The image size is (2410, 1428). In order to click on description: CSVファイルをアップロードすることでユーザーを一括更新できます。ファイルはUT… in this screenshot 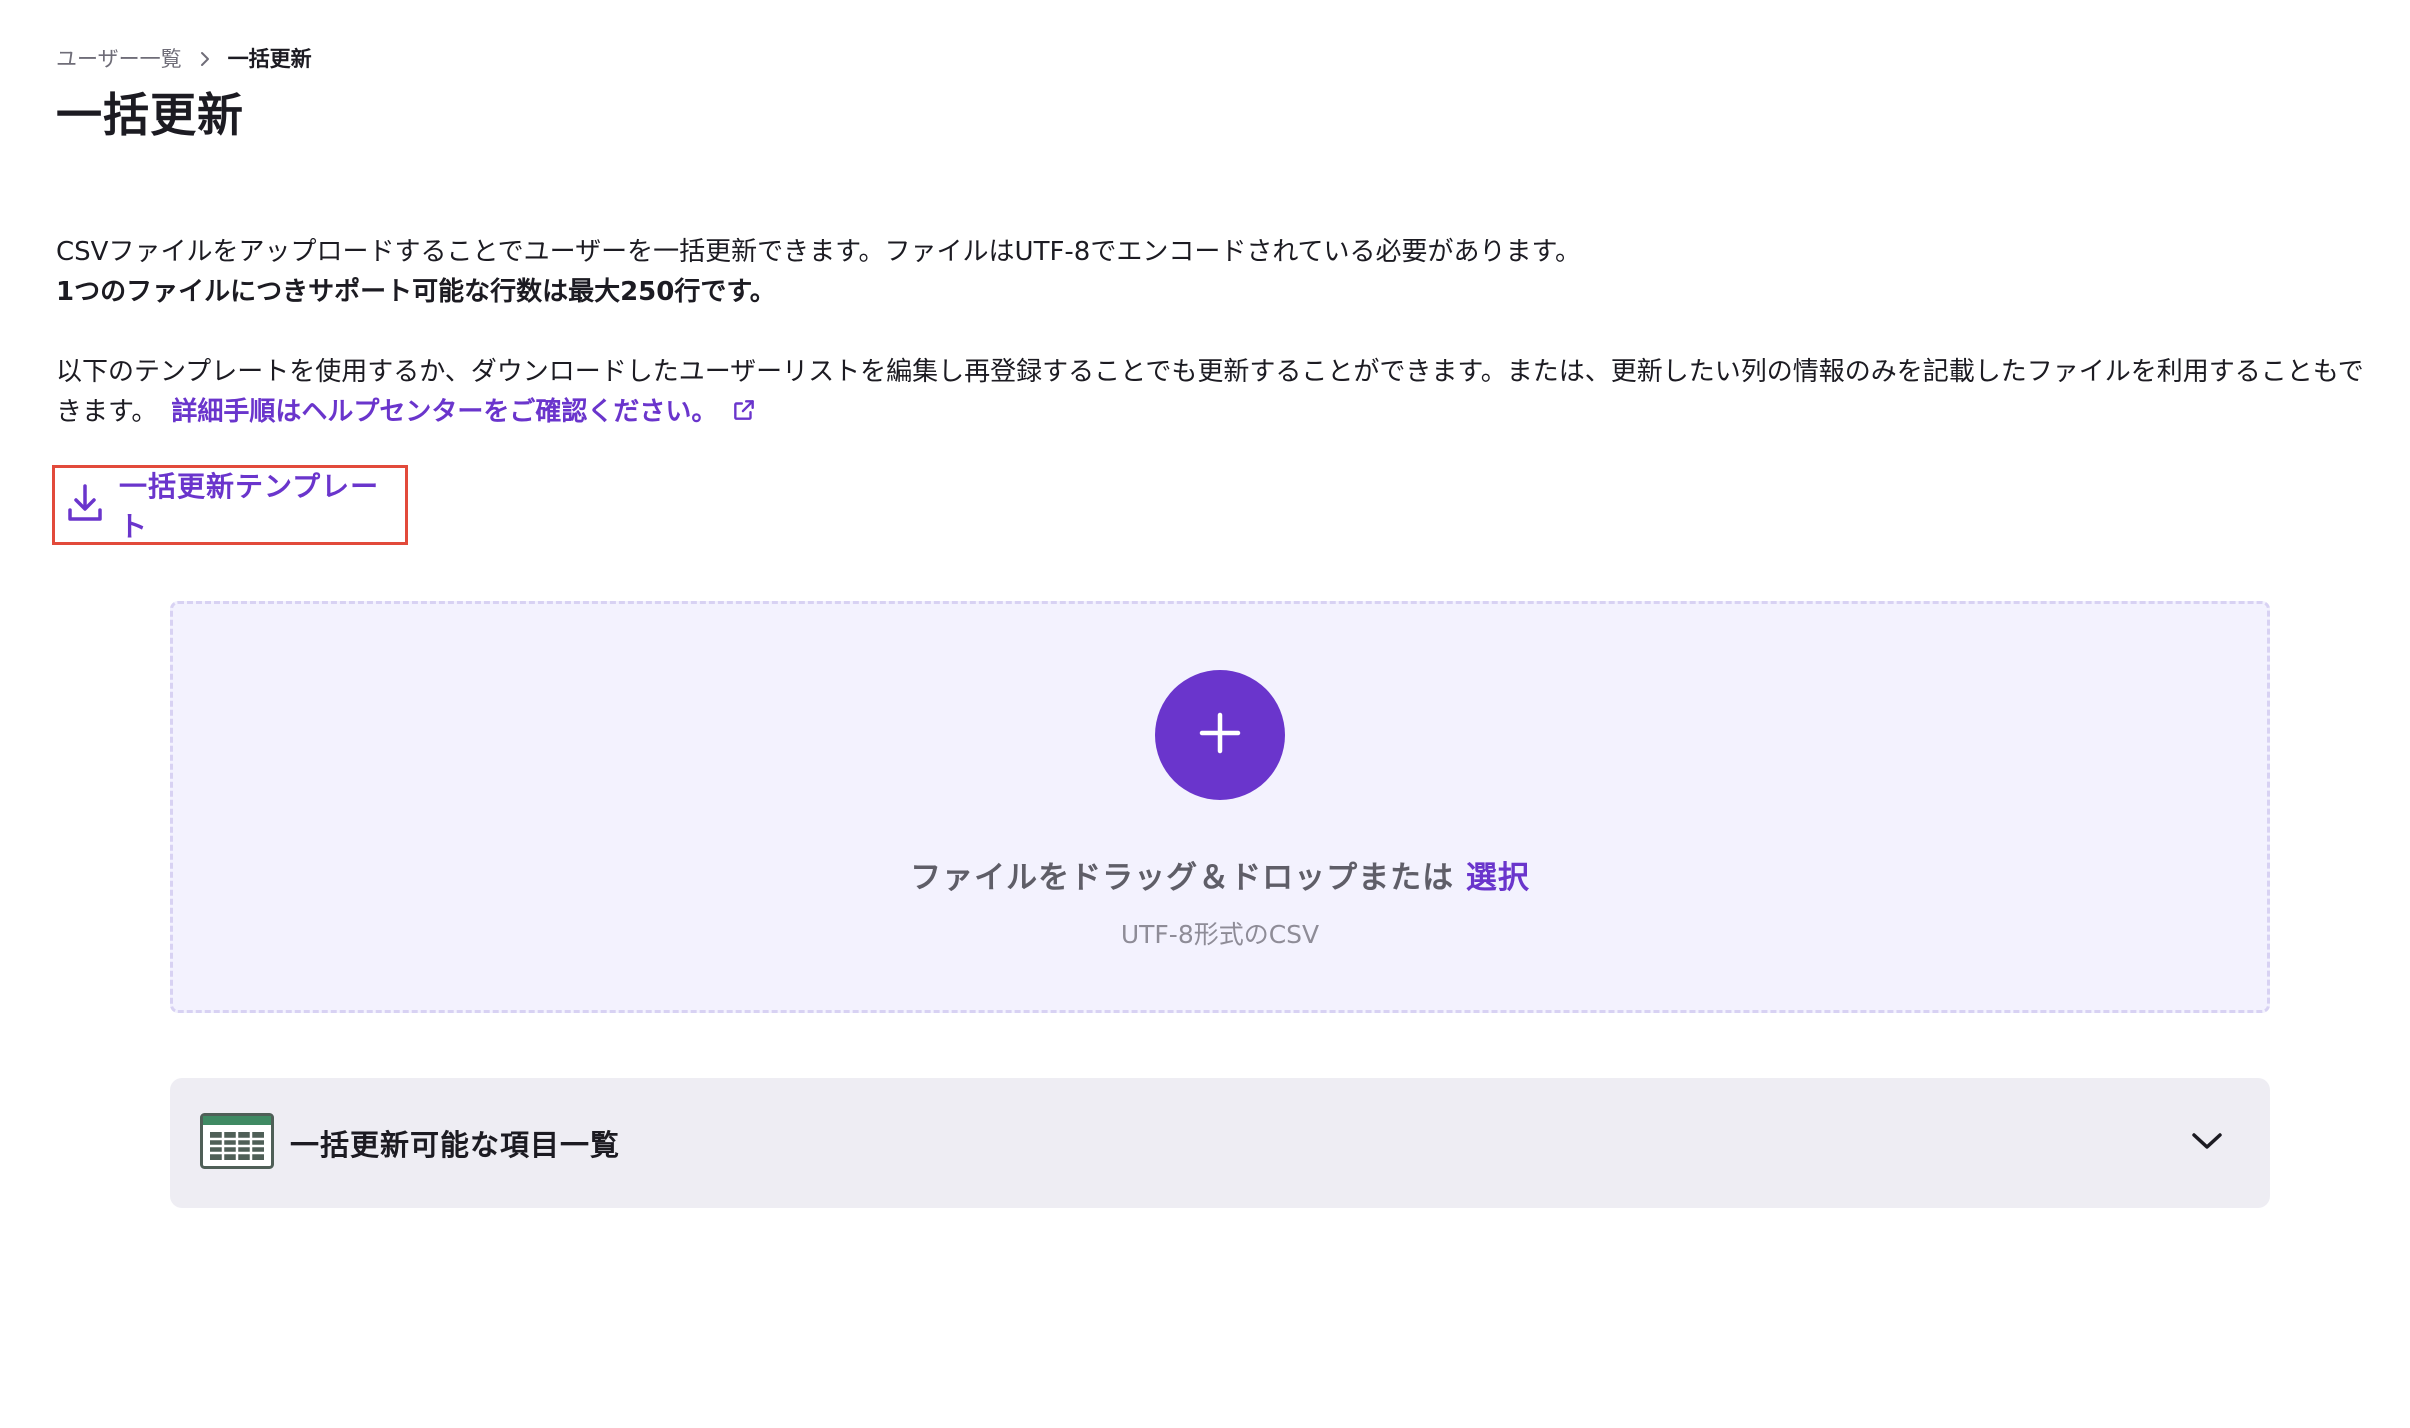, I will do `click(1205, 272)`.